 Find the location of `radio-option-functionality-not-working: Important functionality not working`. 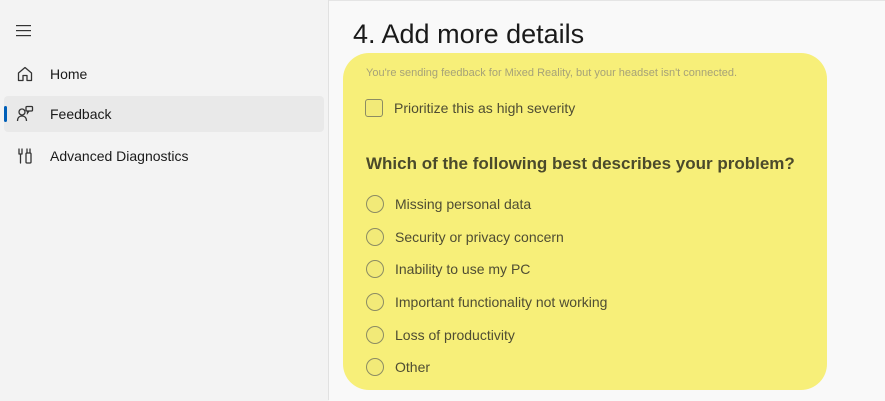

radio-option-functionality-not-working: Important functionality not working is located at coordinates (486, 302).